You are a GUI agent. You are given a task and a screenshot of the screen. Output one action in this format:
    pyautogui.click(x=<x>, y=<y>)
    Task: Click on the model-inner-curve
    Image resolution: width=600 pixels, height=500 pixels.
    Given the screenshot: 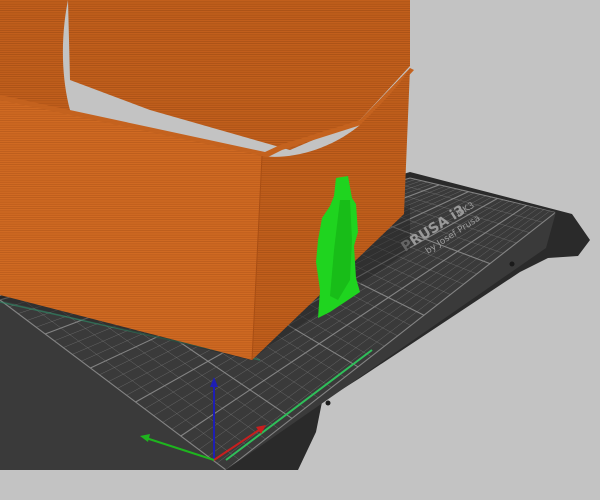 What is the action you would take?
    pyautogui.click(x=35, y=55)
    